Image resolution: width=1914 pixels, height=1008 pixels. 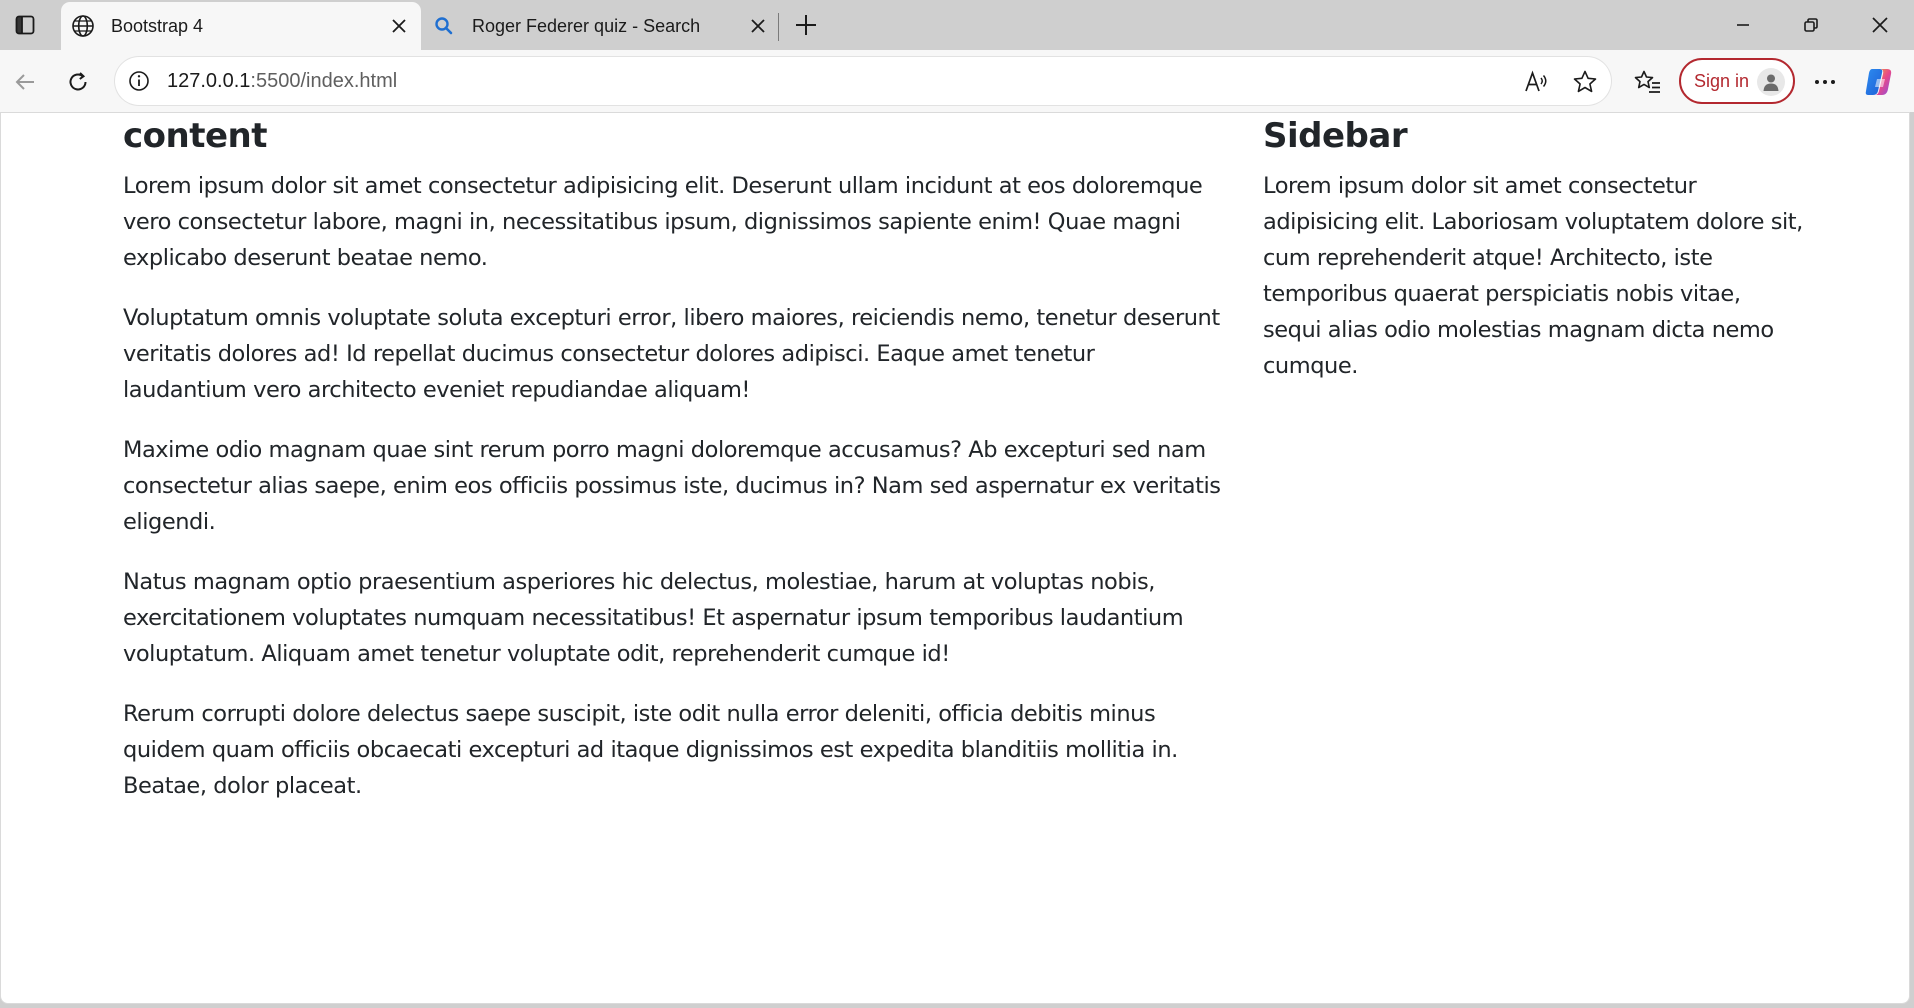 I want to click on settings-more-button, so click(x=1825, y=82).